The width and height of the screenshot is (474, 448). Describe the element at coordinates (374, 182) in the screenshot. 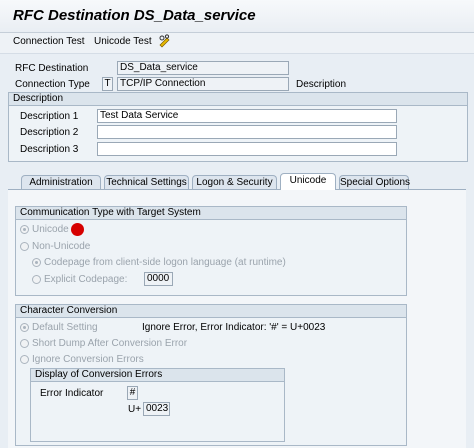

I see `tab-special-options: Special Options` at that location.